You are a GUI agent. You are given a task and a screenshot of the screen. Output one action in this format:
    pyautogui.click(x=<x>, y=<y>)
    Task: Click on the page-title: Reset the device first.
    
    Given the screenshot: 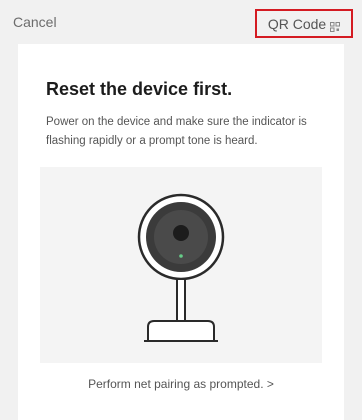 What is the action you would take?
    pyautogui.click(x=139, y=89)
    